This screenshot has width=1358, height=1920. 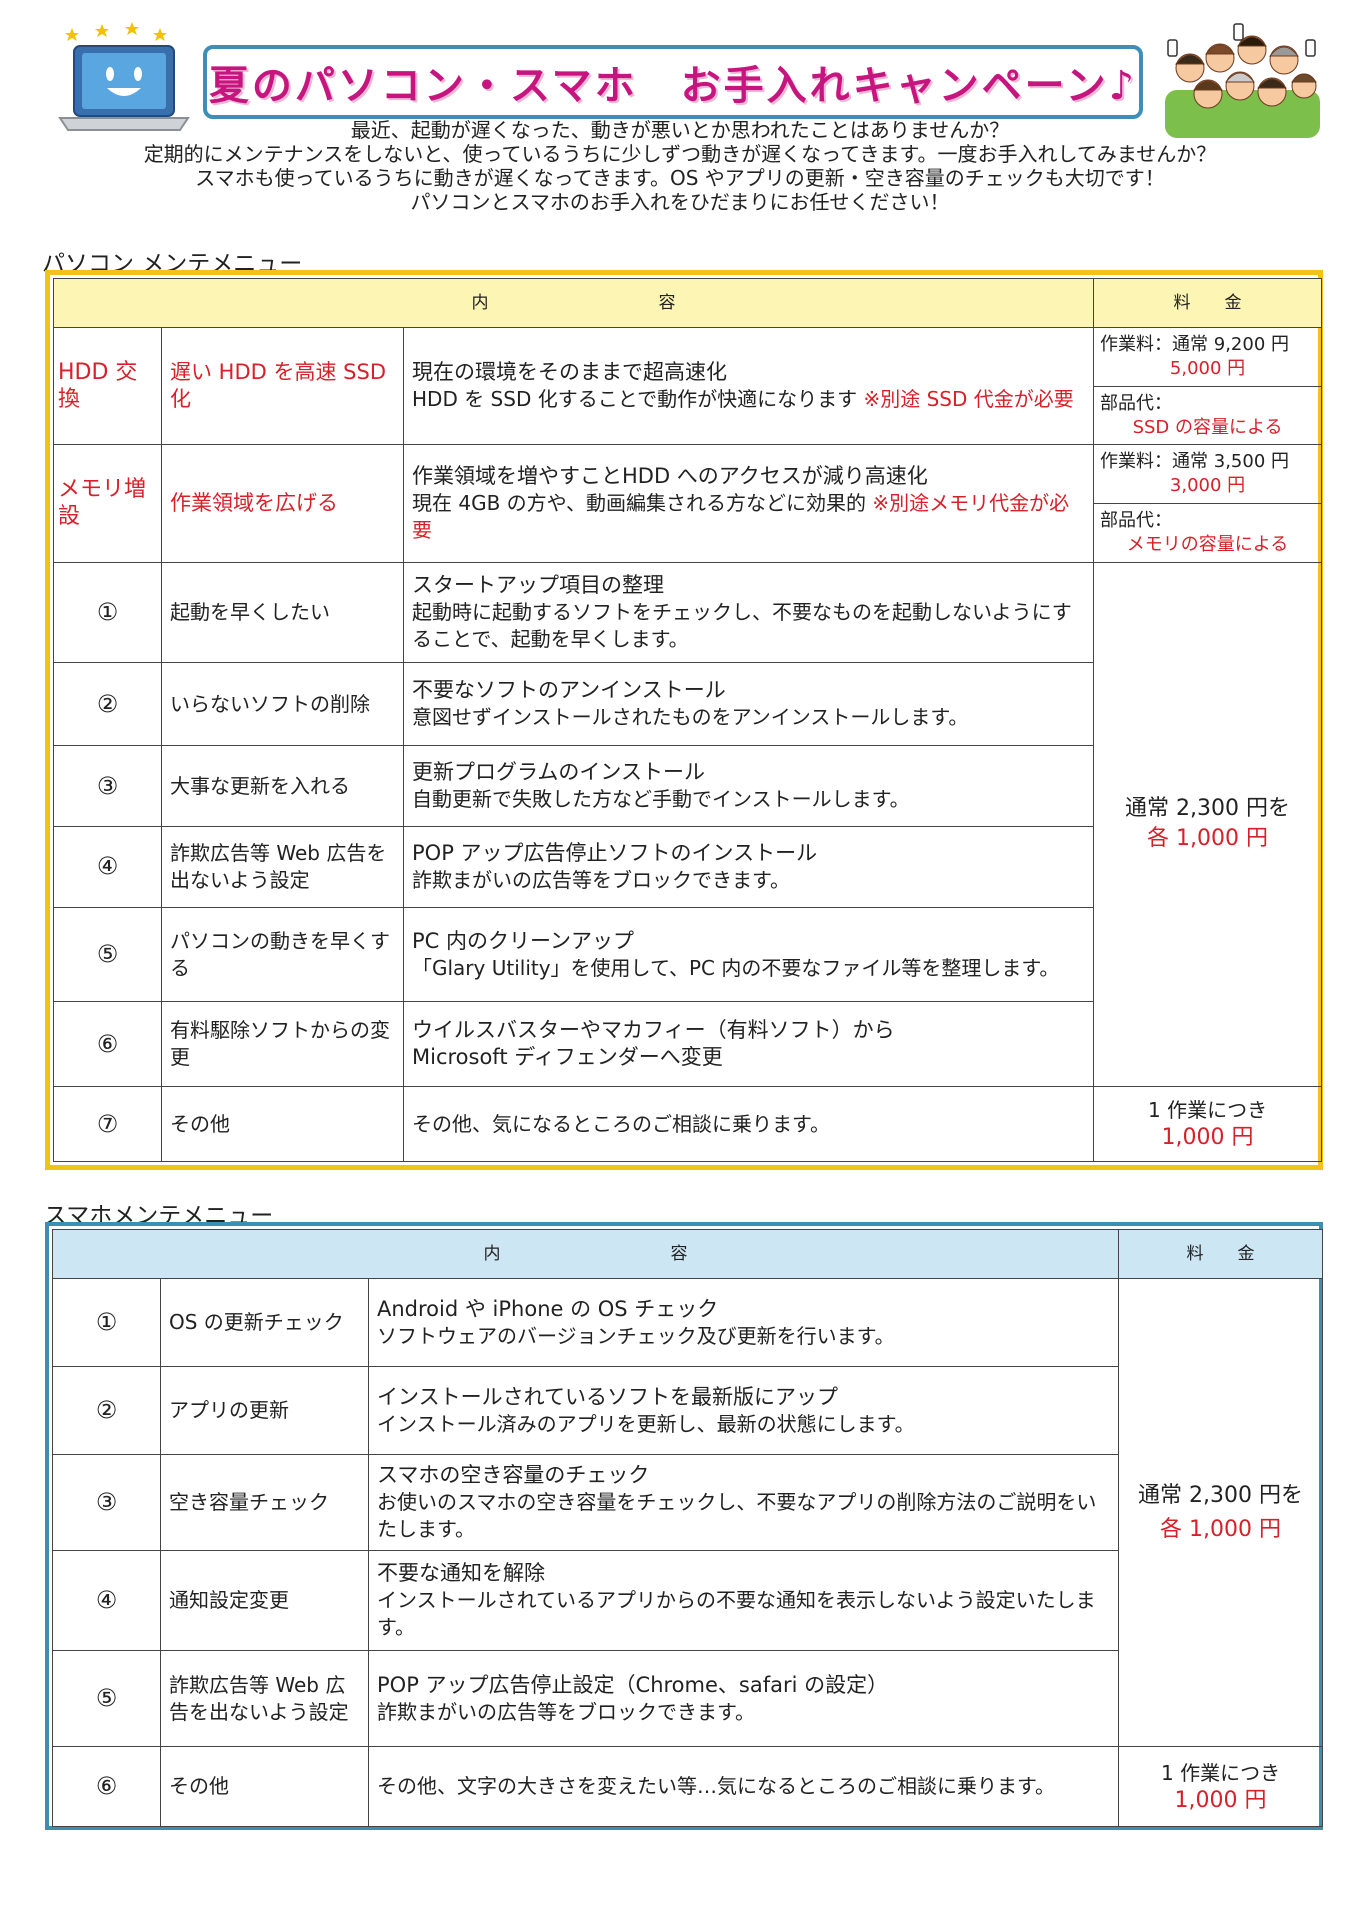 What do you see at coordinates (548, 1308) in the screenshot?
I see `item-title: Android や iPhone の OS チェック` at bounding box center [548, 1308].